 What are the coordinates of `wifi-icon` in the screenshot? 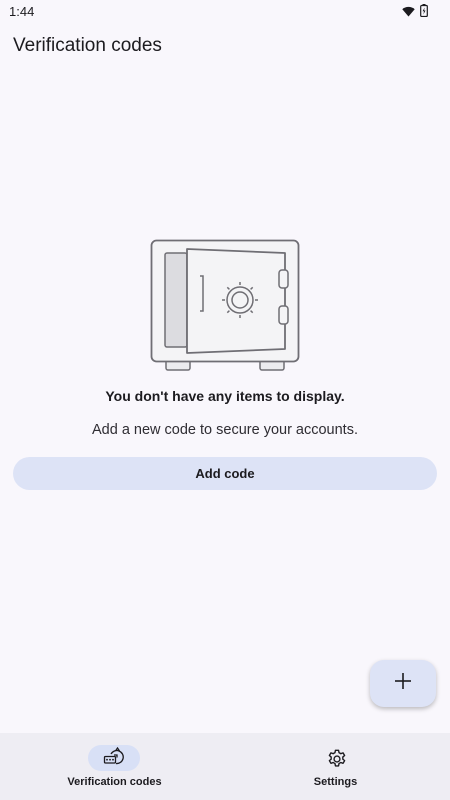 It's located at (408, 13).